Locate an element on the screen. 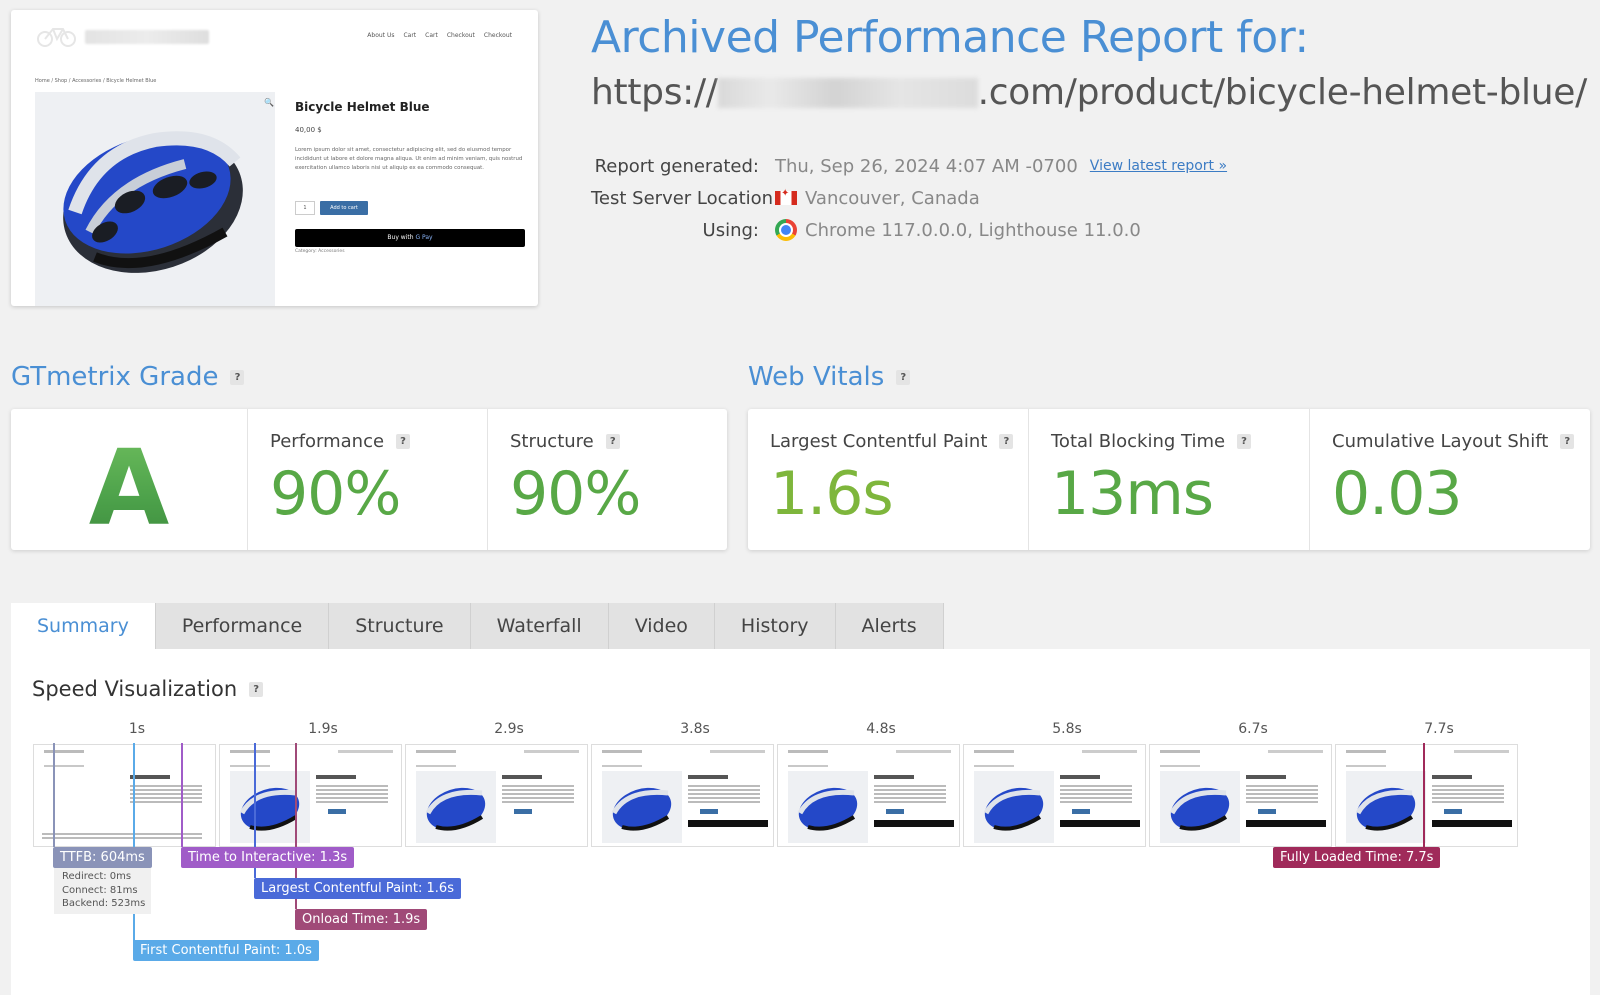 Image resolution: width=1600 pixels, height=995 pixels. test-server-location-label: Test Server Location: is located at coordinates (685, 198).